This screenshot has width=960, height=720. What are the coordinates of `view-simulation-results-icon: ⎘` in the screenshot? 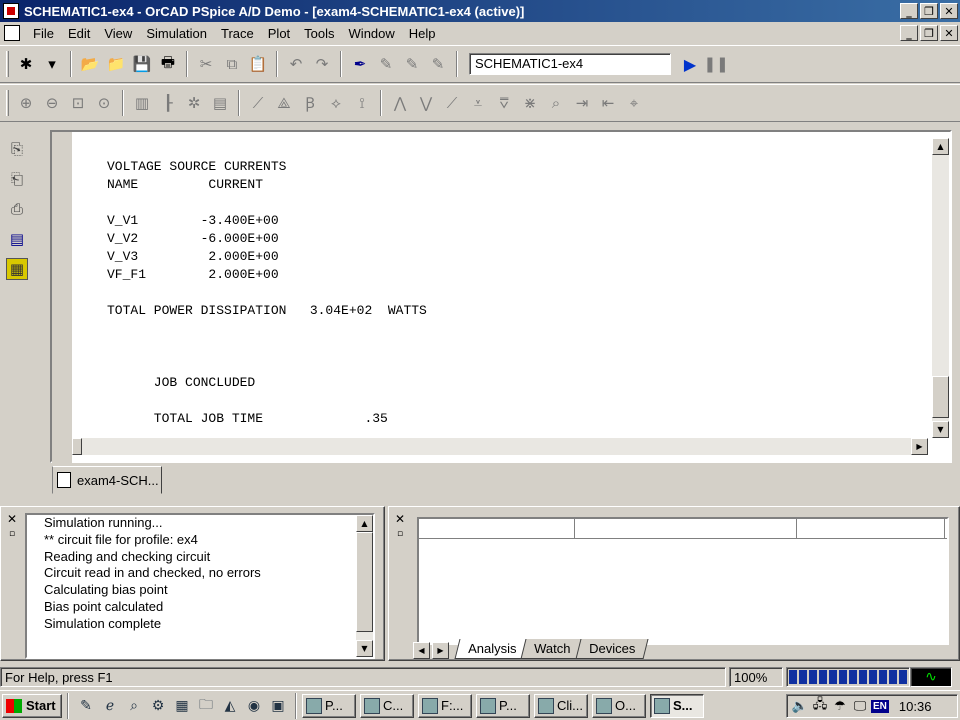 It's located at (17, 149).